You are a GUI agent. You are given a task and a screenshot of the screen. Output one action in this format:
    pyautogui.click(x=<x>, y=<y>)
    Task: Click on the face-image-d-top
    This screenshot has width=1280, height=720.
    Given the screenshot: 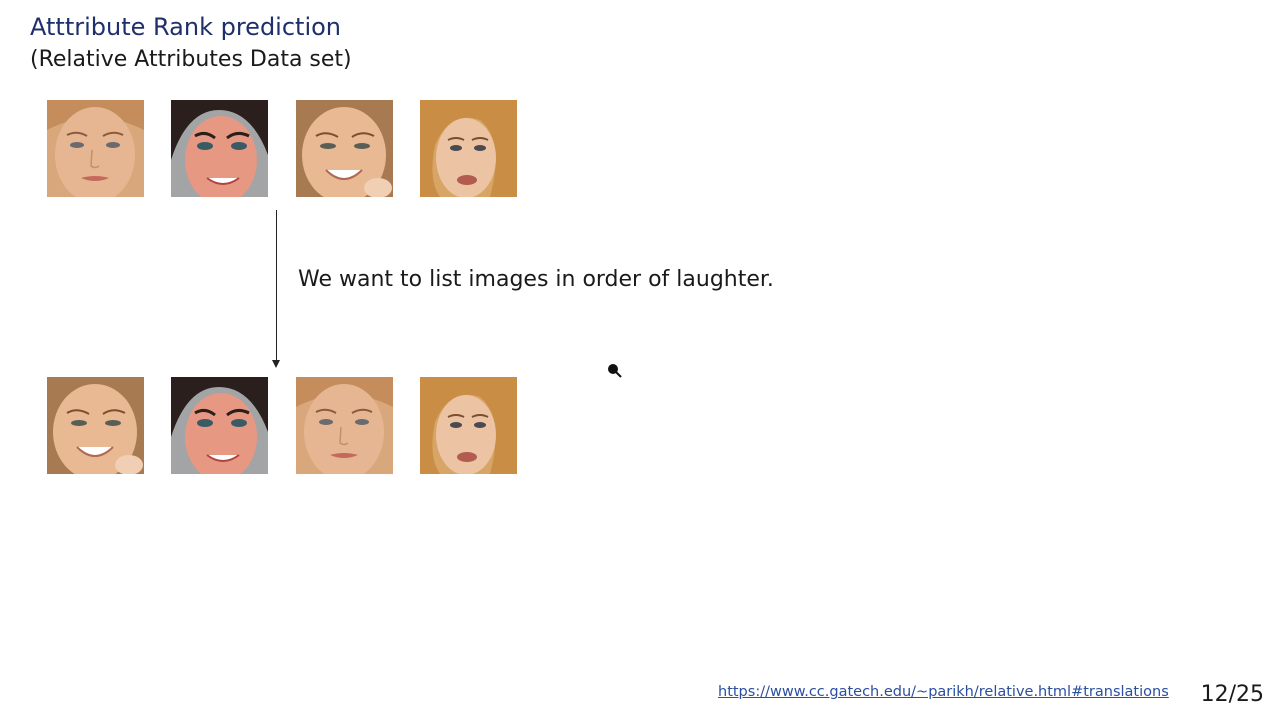 What is the action you would take?
    pyautogui.click(x=468, y=148)
    